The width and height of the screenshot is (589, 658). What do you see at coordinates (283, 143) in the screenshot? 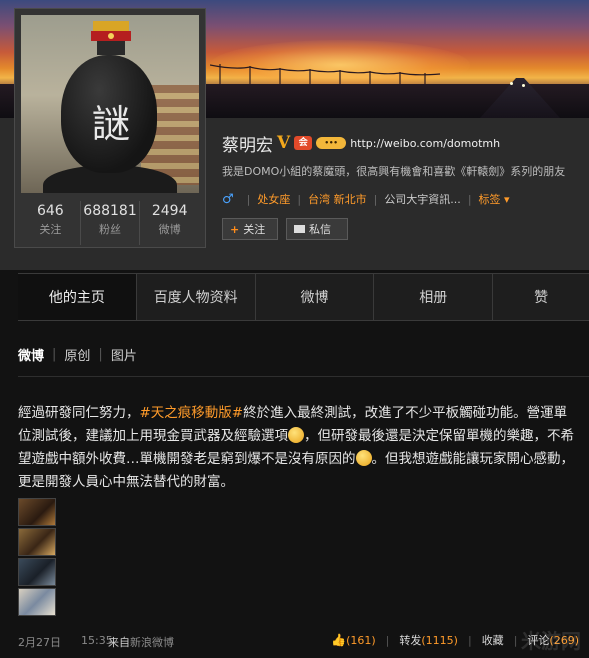
I see `verified-icon: V` at bounding box center [283, 143].